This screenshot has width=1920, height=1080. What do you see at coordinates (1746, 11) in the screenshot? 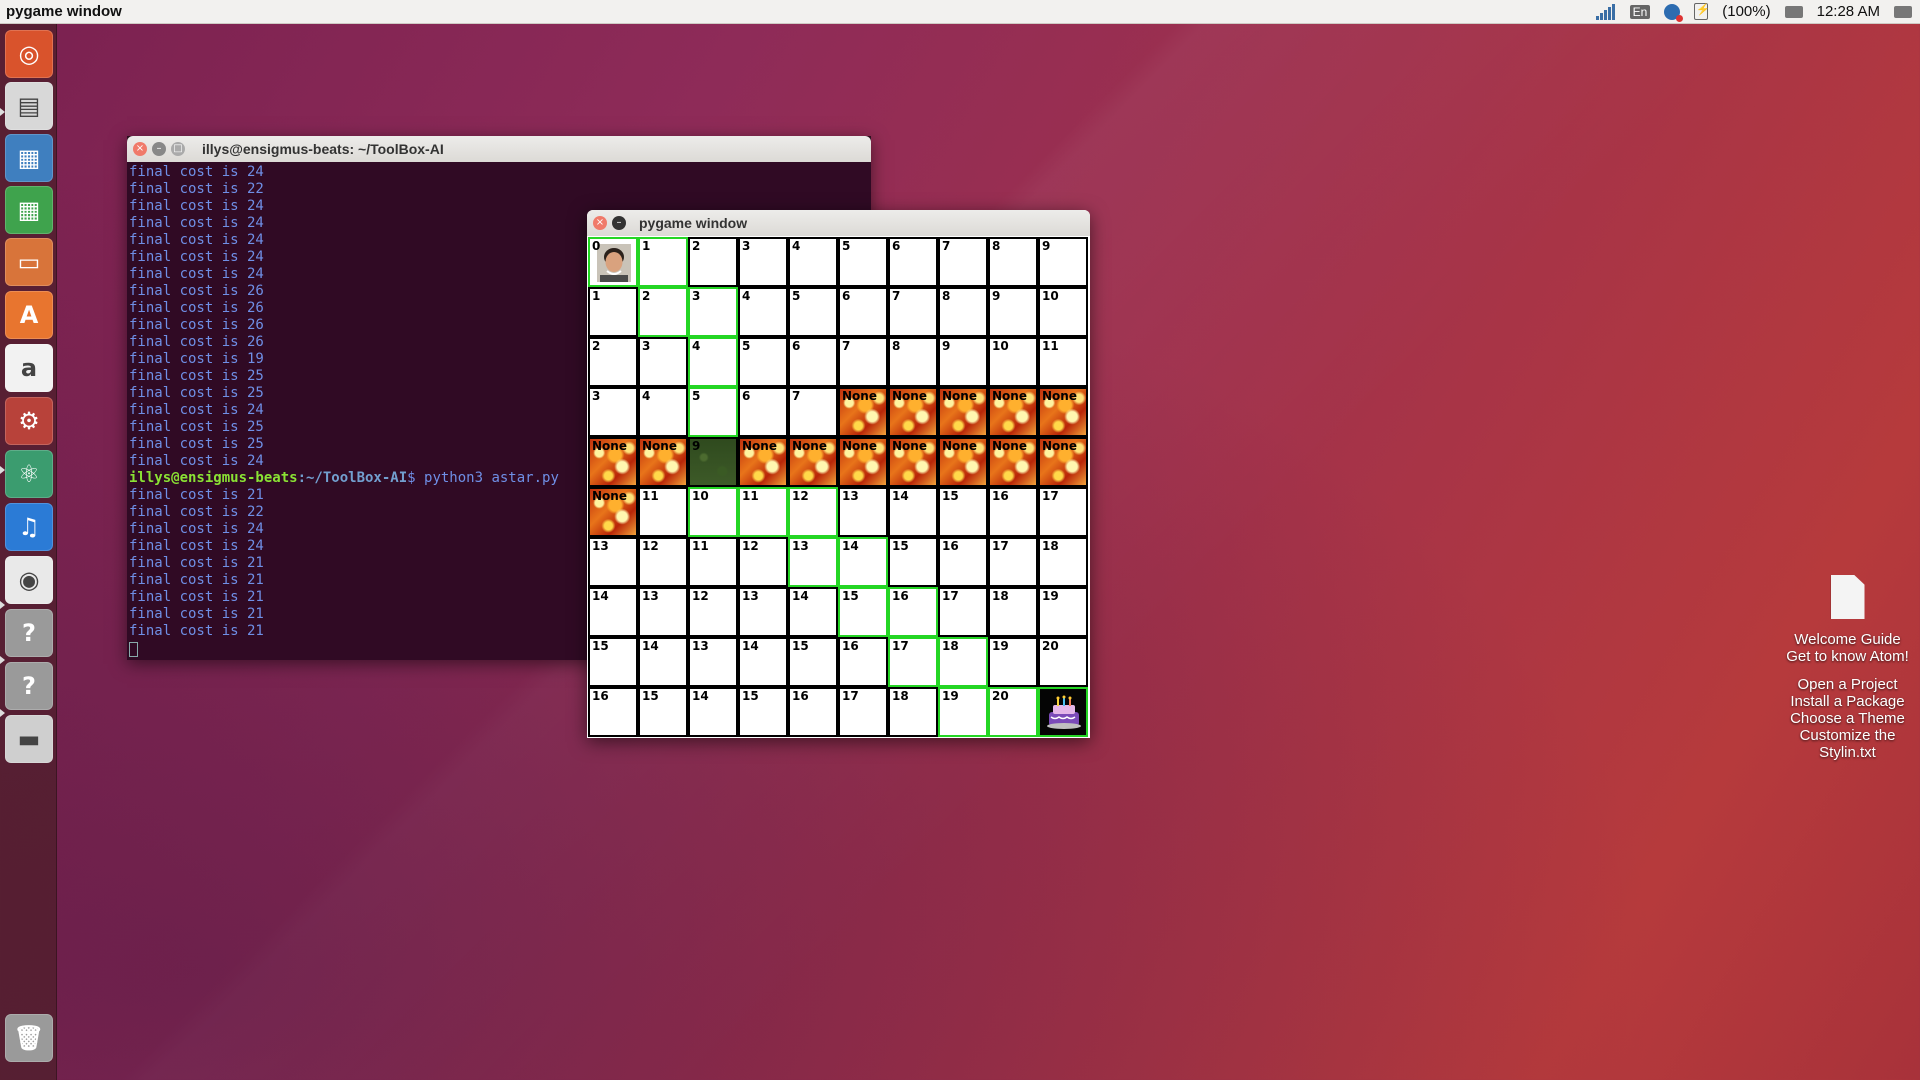
I see `battery-percentage: (100%)` at bounding box center [1746, 11].